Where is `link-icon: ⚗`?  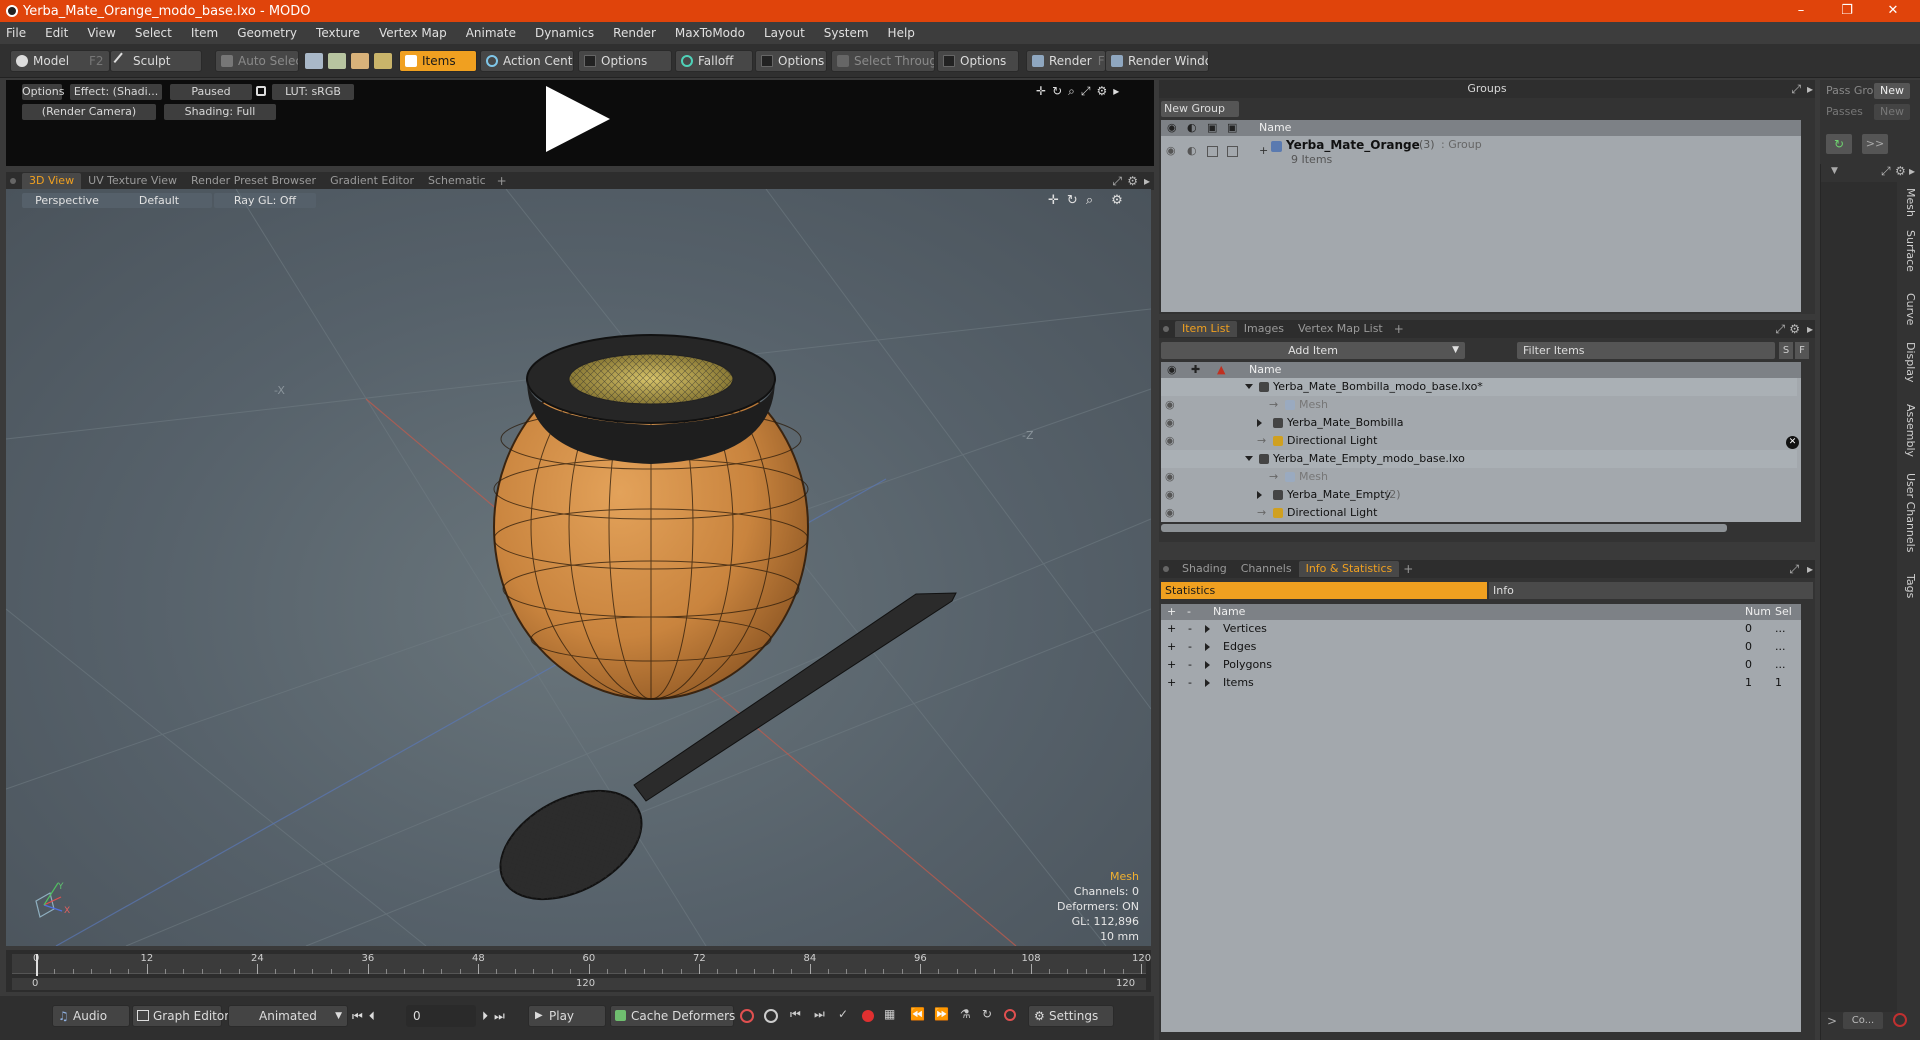
link-icon: ⚗ is located at coordinates (965, 1014).